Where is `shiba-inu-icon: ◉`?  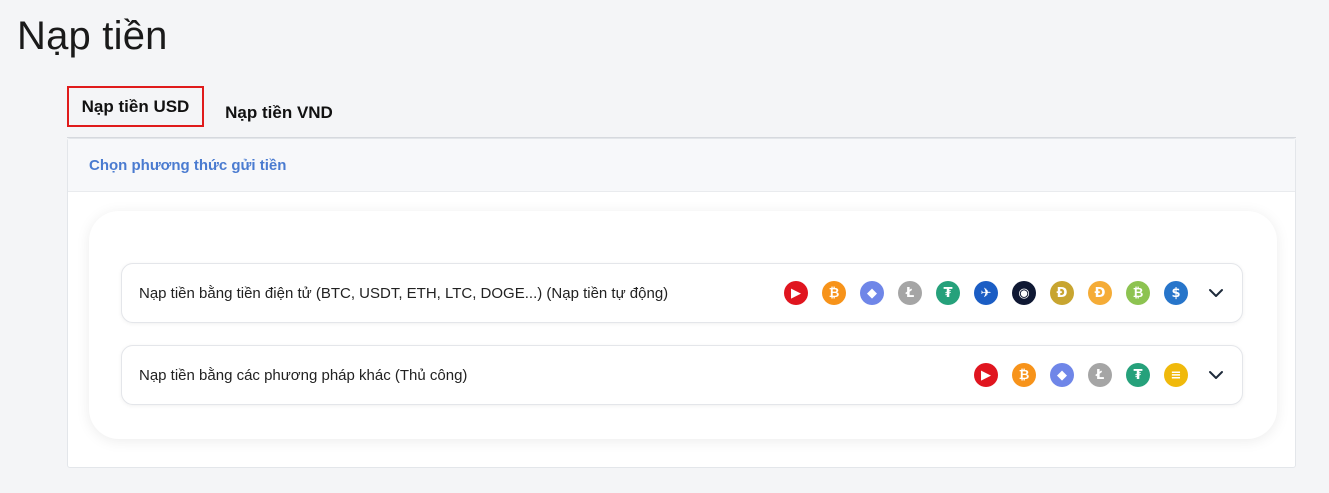 shiba-inu-icon: ◉ is located at coordinates (1024, 293).